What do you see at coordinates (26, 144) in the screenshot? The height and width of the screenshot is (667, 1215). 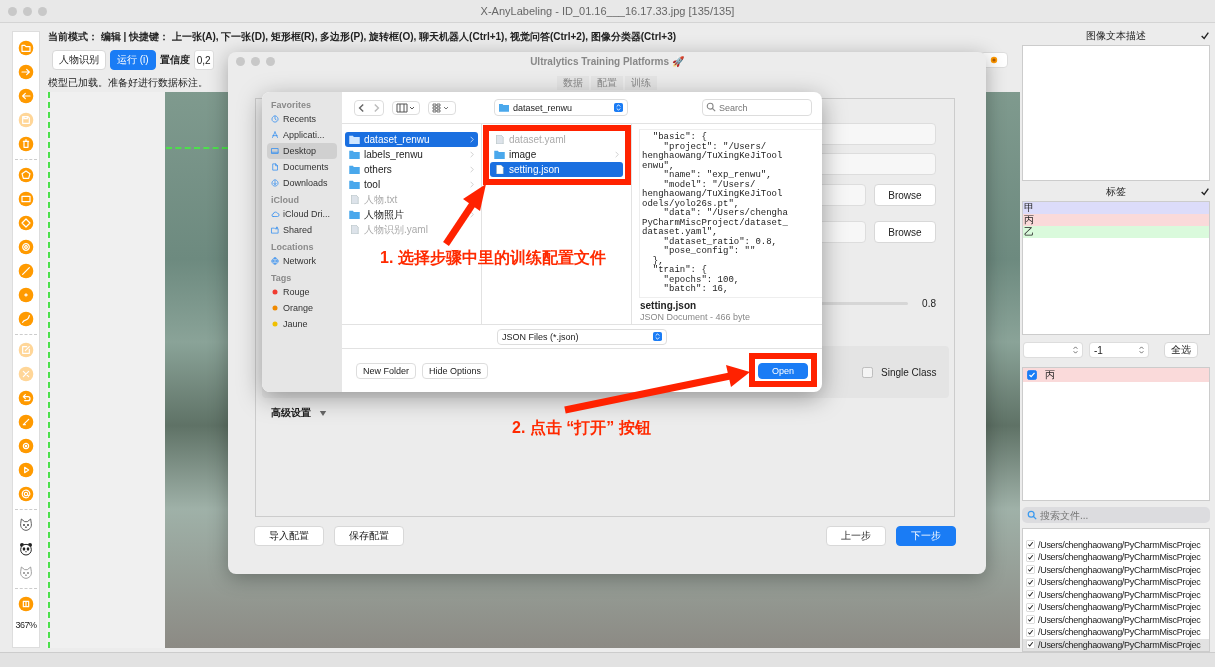 I see `trash-icon` at bounding box center [26, 144].